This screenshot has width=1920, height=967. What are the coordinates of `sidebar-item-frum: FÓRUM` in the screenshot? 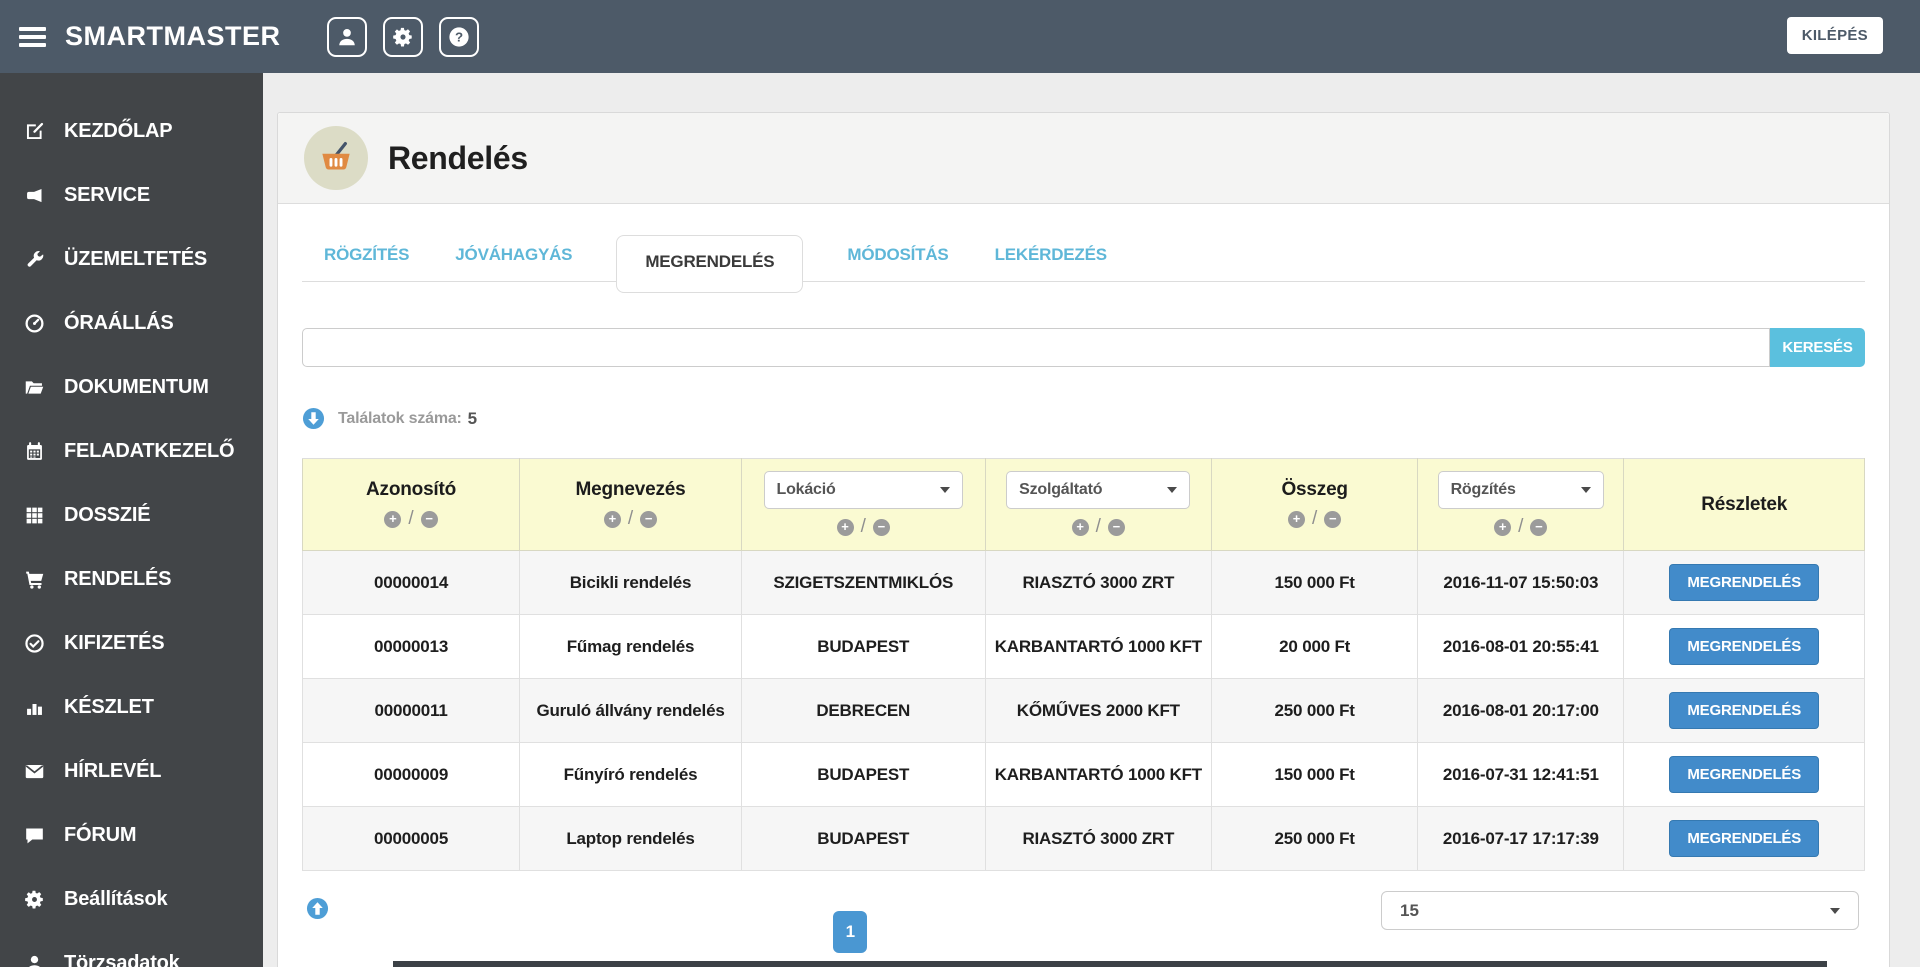 It's located at (131, 835).